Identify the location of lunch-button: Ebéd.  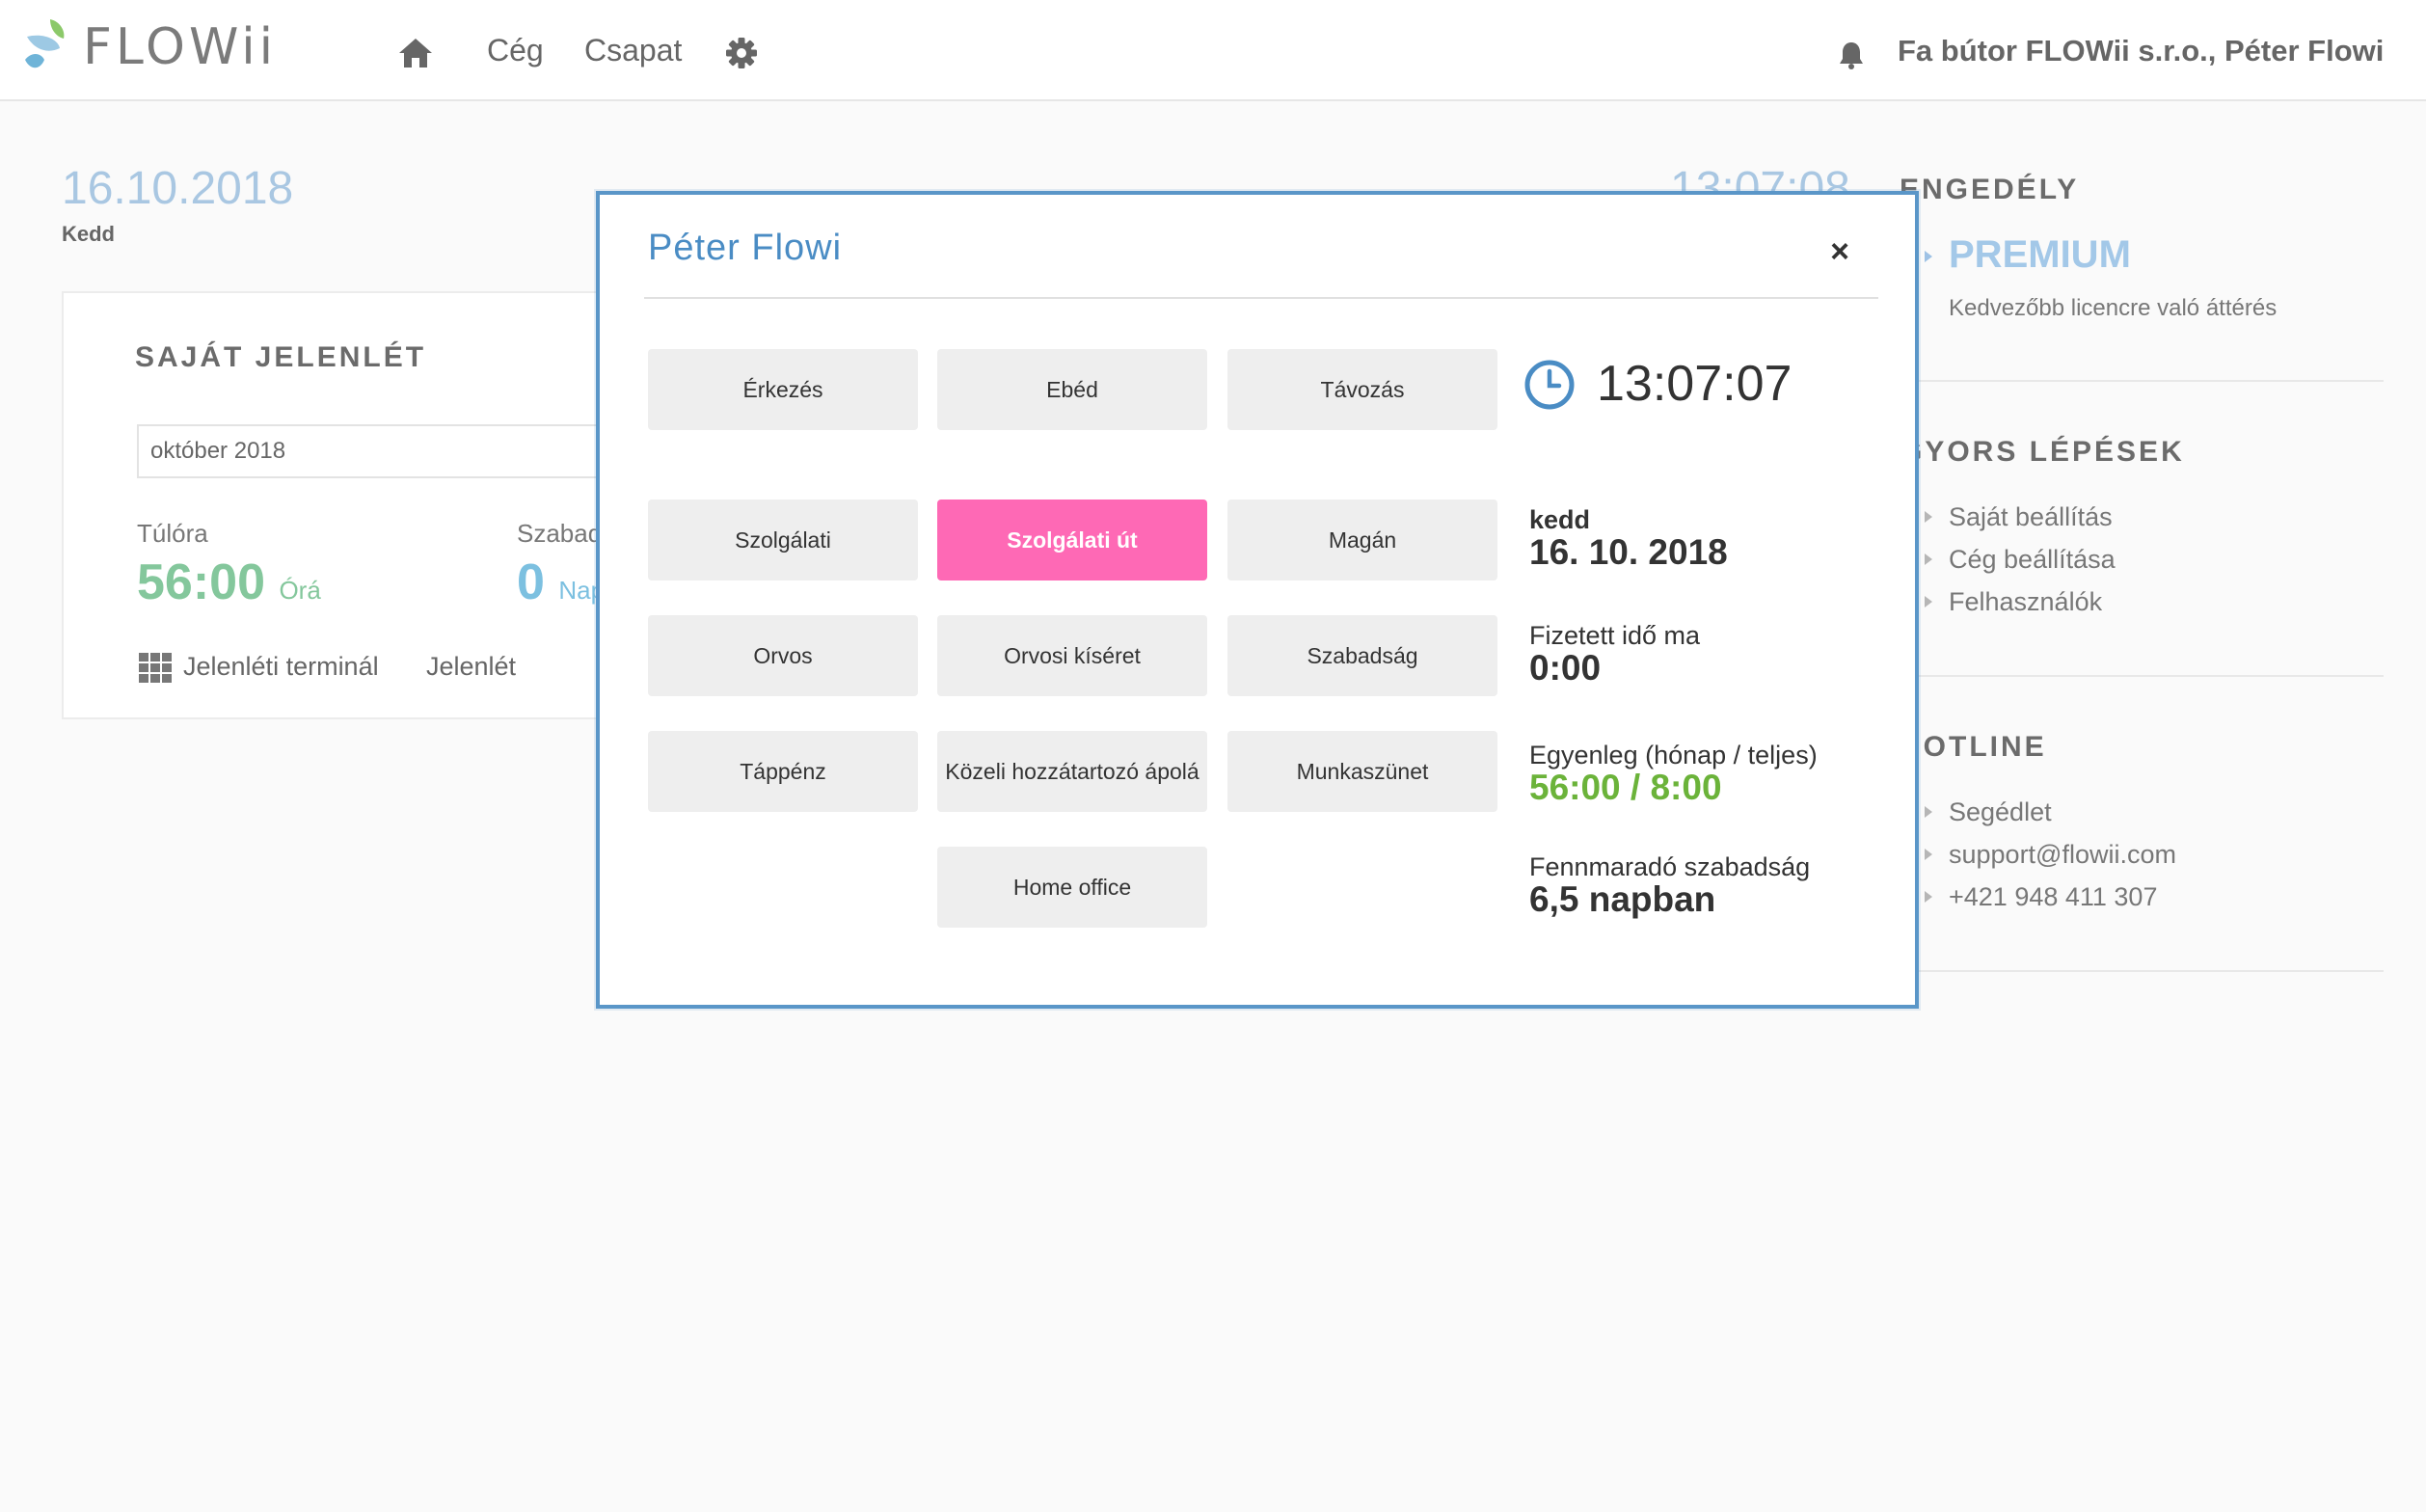
(1072, 389).